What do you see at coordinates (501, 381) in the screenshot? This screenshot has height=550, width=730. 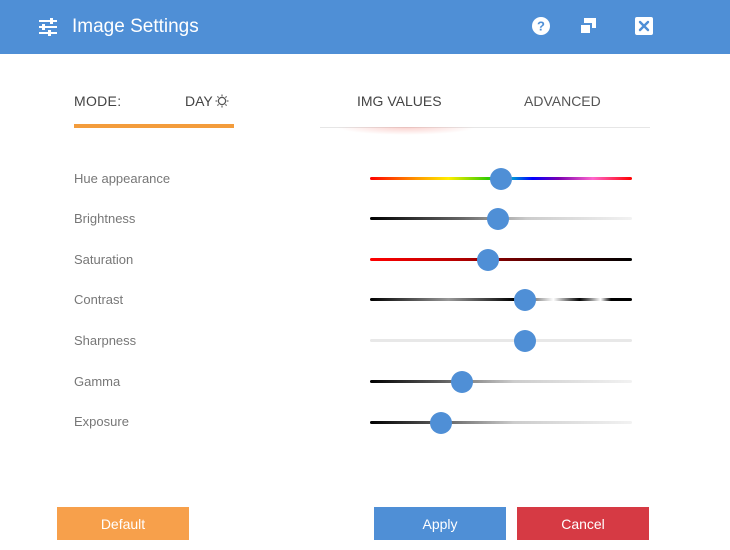 I see `gamma-slider-track` at bounding box center [501, 381].